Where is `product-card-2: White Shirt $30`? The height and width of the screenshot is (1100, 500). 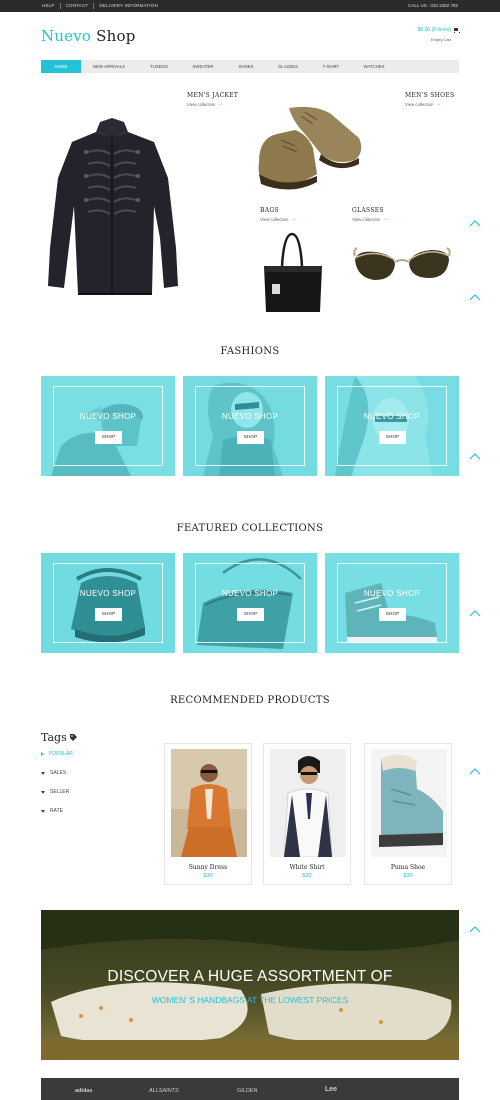 product-card-2: White Shirt $30 is located at coordinates (307, 814).